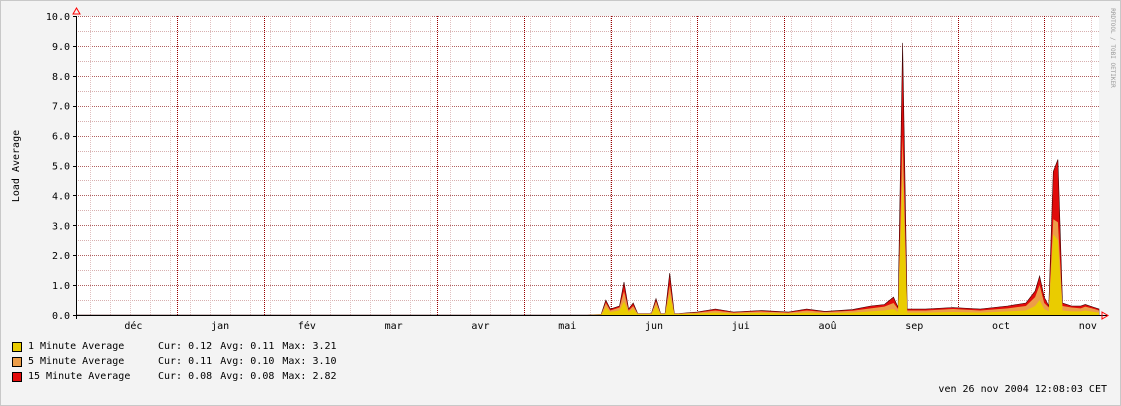 This screenshot has width=1121, height=406. Describe the element at coordinates (61, 47) in the screenshot. I see `y-tick-label: 9.0` at that location.